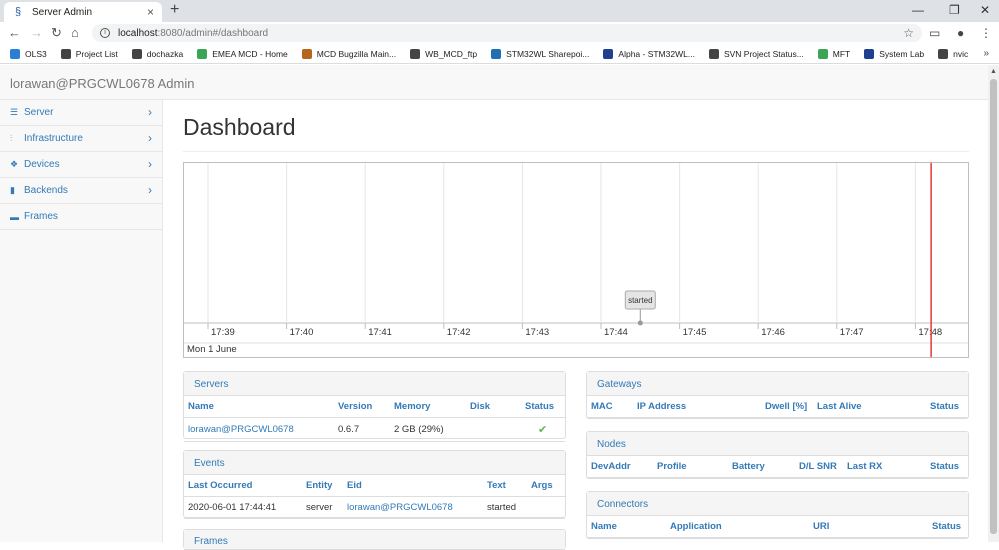 The image size is (999, 550). What do you see at coordinates (165, 53) in the screenshot?
I see `bookmark-label: dochazka` at bounding box center [165, 53].